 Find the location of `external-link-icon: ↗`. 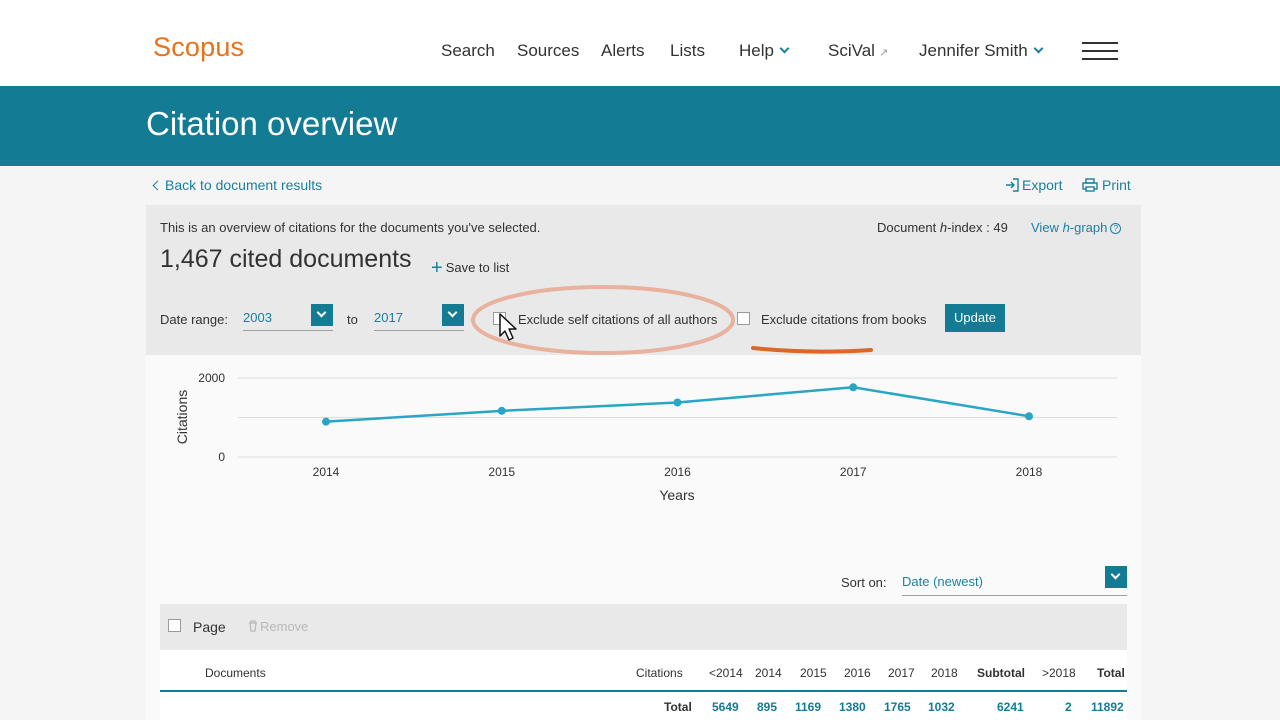

external-link-icon: ↗ is located at coordinates (883, 53).